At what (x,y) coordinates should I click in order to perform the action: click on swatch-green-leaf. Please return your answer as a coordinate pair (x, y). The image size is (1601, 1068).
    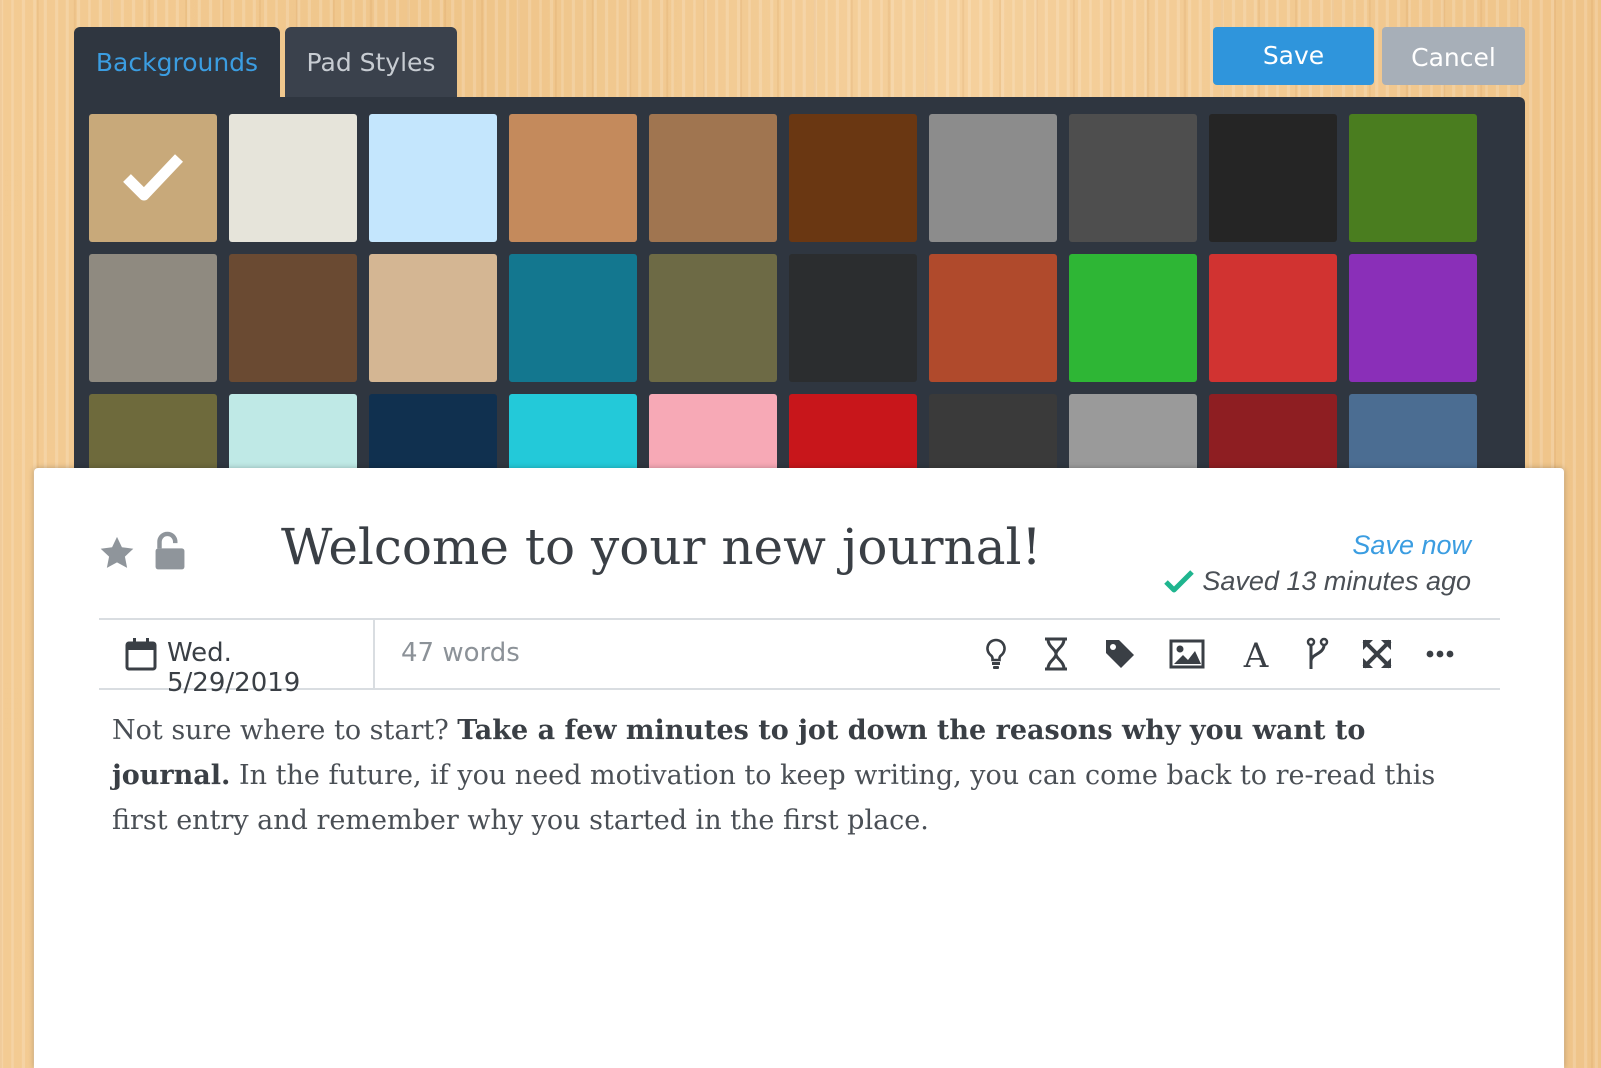
    Looking at the image, I should click on (1133, 318).